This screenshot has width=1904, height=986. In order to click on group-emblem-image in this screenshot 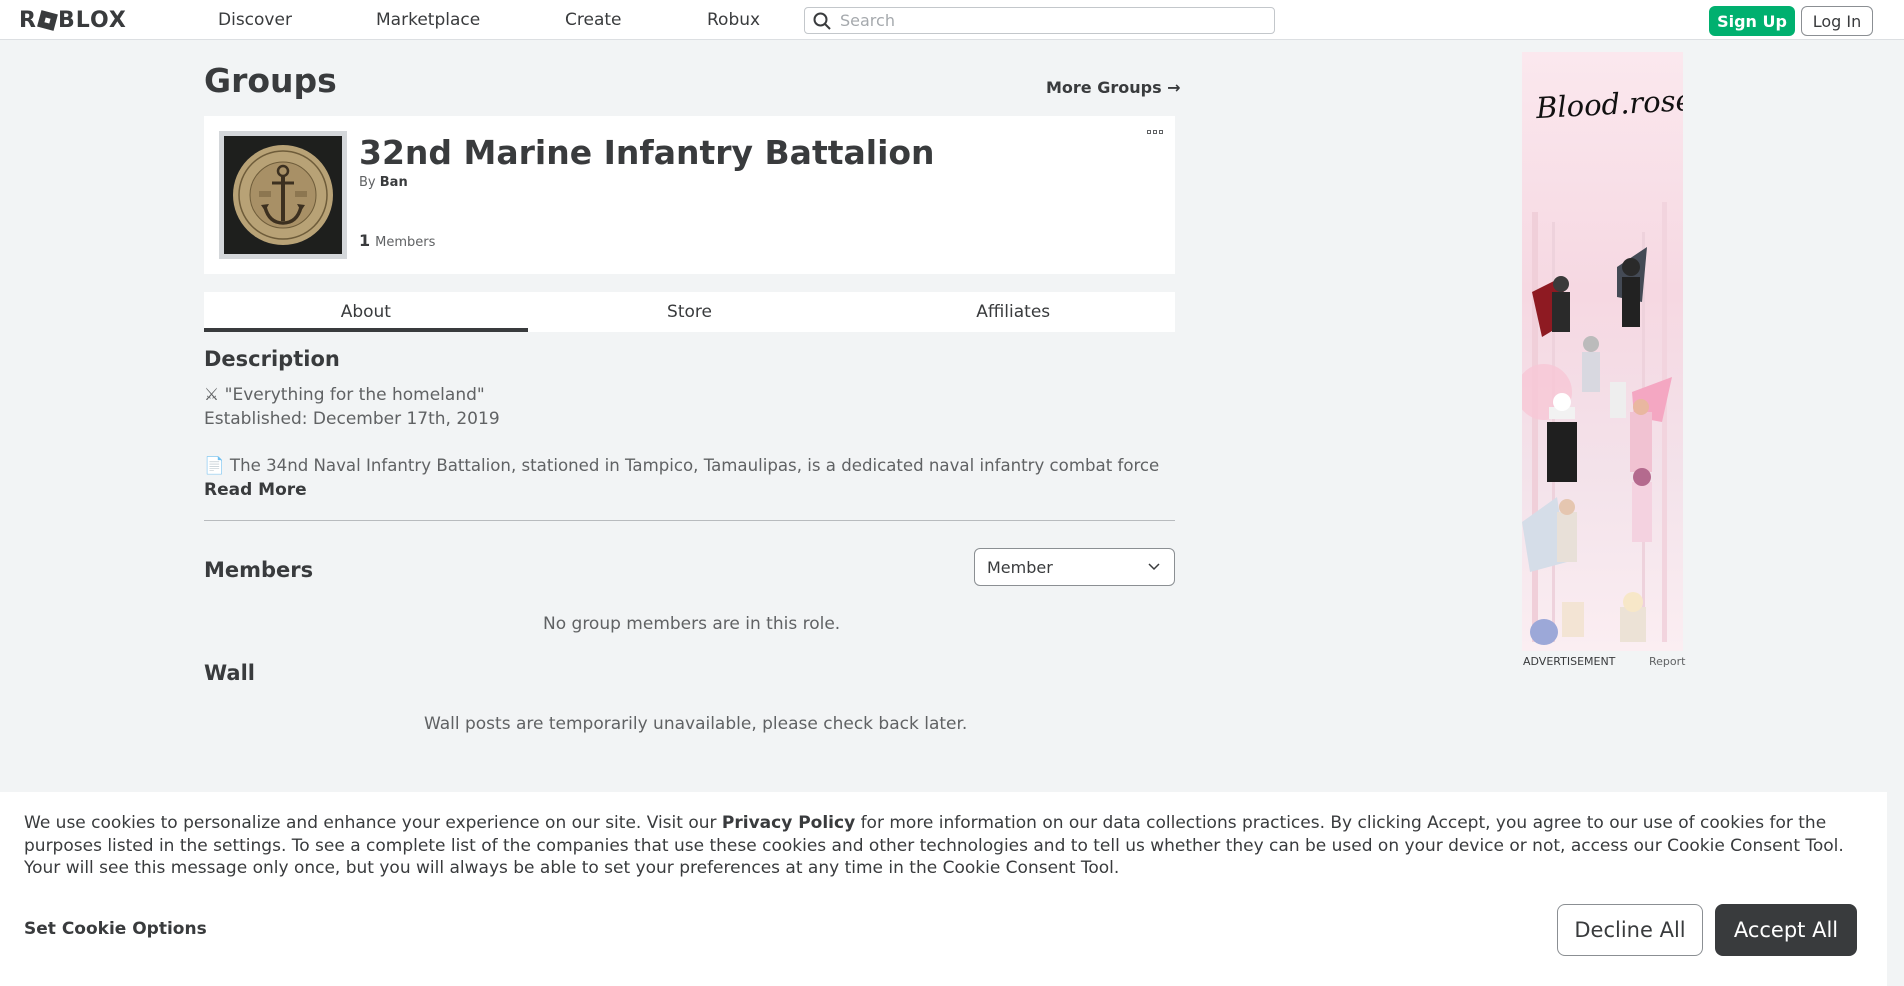, I will do `click(283, 195)`.